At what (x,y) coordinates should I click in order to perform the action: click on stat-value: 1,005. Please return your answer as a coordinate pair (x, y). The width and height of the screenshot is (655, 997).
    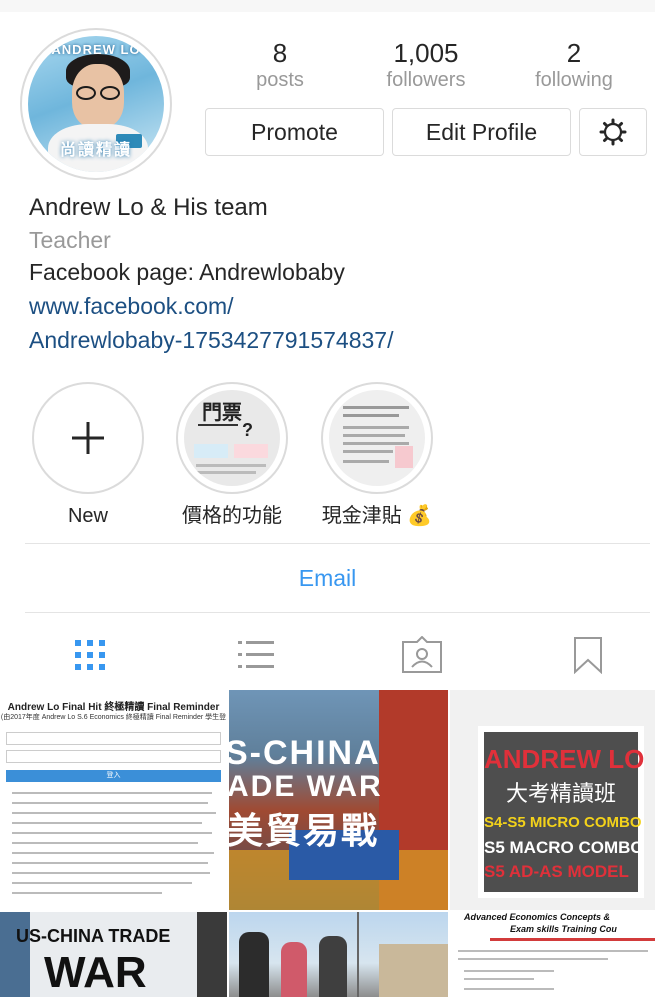
    Looking at the image, I should click on (426, 53).